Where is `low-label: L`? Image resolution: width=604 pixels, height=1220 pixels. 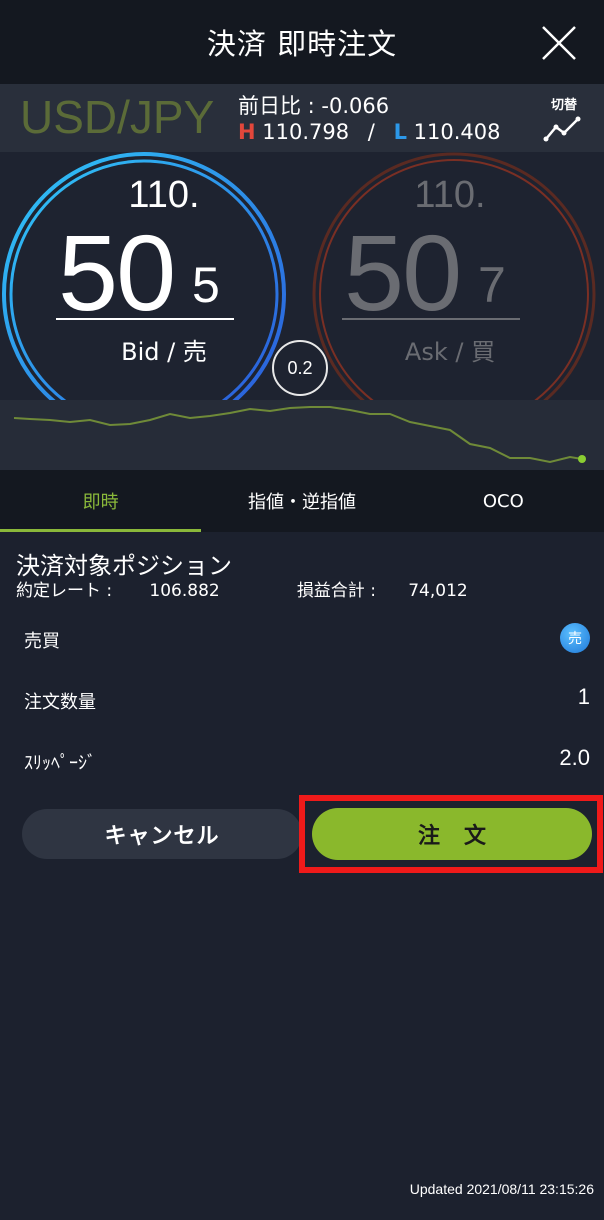
low-label: L is located at coordinates (400, 132).